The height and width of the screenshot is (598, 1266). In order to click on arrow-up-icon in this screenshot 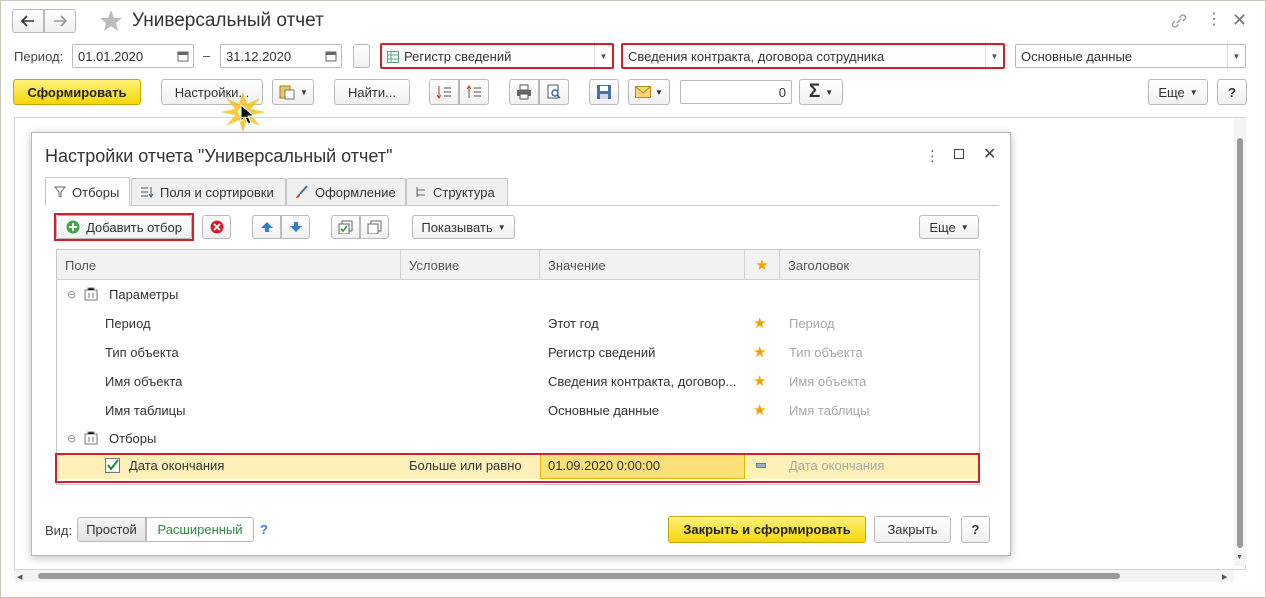, I will do `click(266, 227)`.